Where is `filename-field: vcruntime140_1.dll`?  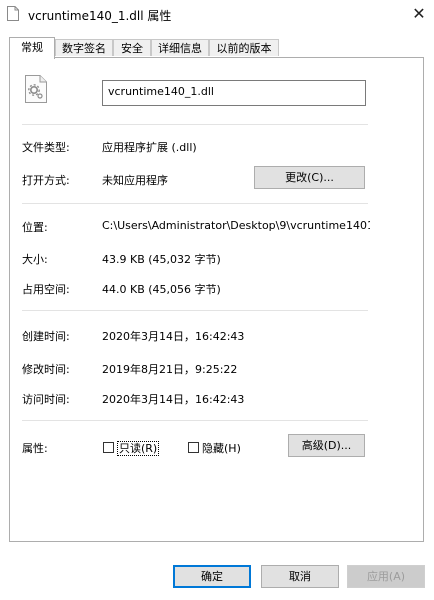 filename-field: vcruntime140_1.dll is located at coordinates (234, 93).